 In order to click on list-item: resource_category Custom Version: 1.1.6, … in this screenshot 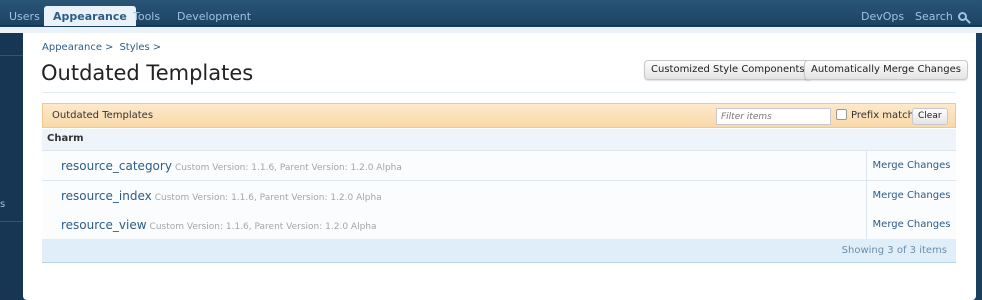, I will do `click(499, 166)`.